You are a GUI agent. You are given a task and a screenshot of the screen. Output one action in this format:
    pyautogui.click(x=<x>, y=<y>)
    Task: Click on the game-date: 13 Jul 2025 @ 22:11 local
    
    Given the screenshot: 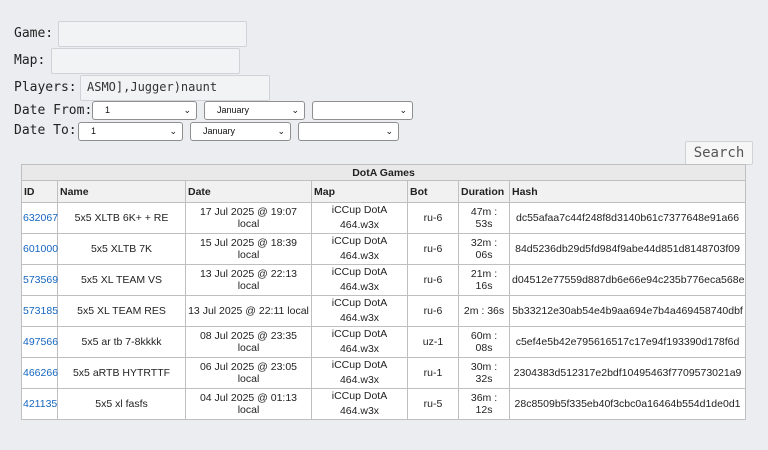 What is the action you would take?
    pyautogui.click(x=248, y=311)
    